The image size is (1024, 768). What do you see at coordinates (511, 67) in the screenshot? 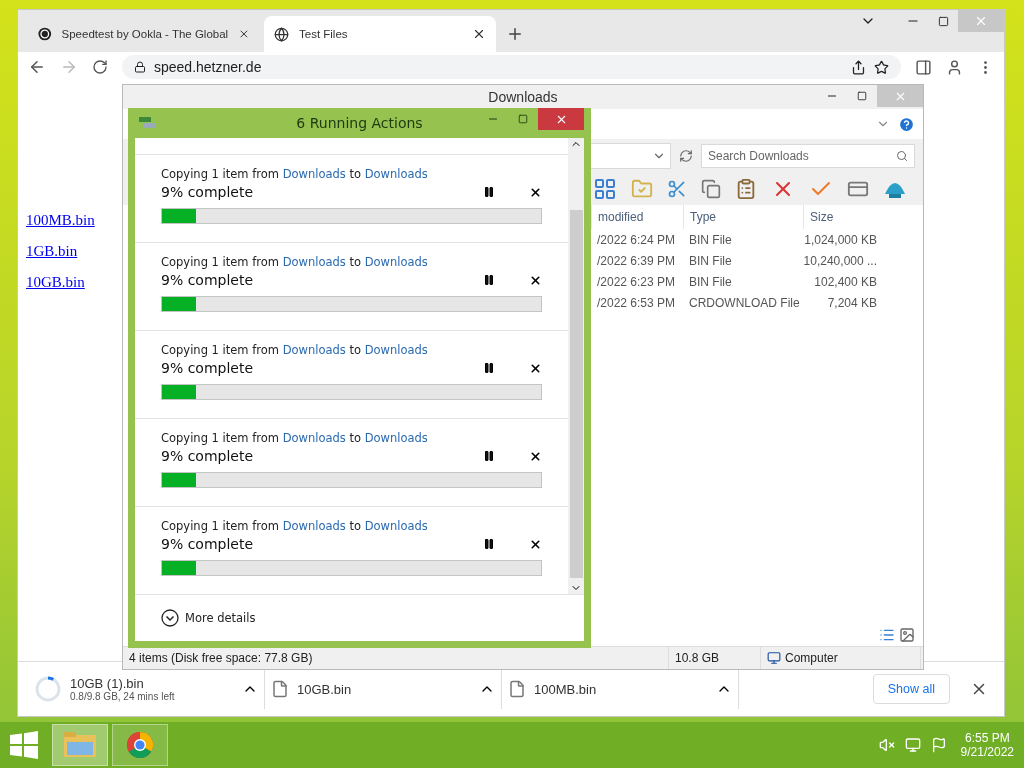
I see `address-bar: speed.hetzner.de` at bounding box center [511, 67].